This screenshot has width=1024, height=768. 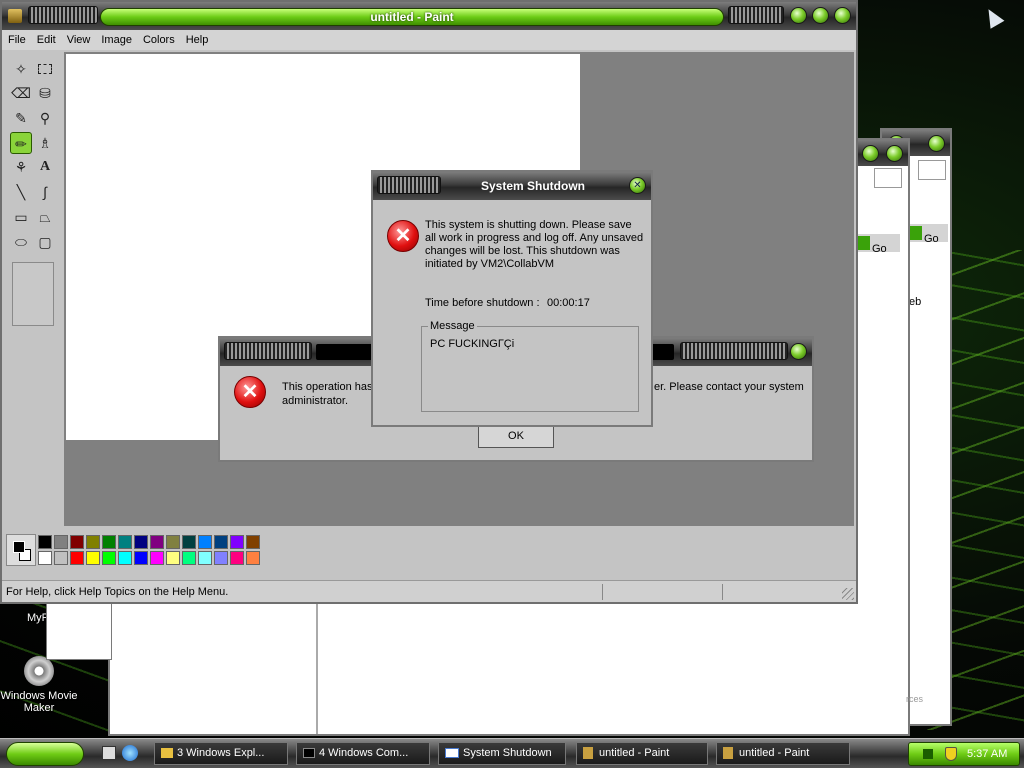 What do you see at coordinates (951, 754) in the screenshot?
I see `shield-icon` at bounding box center [951, 754].